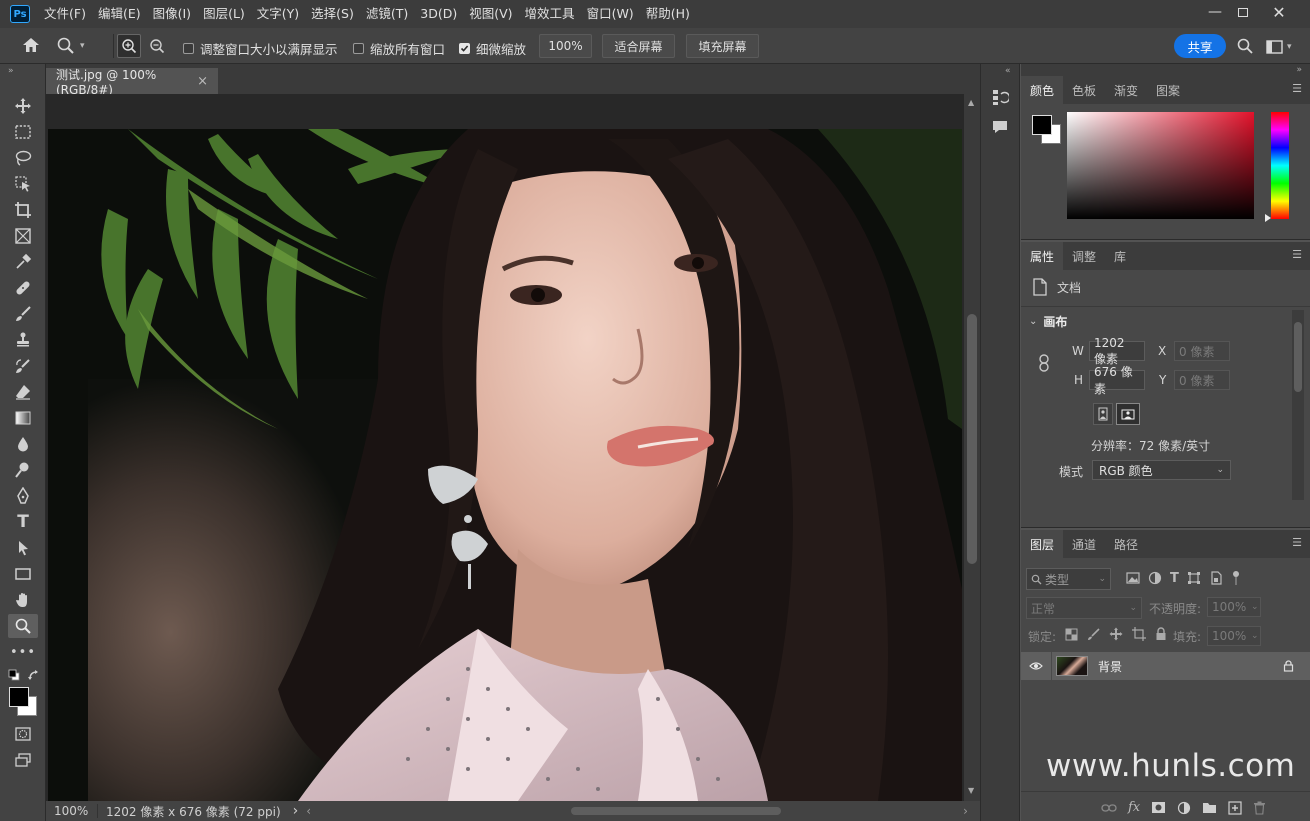 Image resolution: width=1310 pixels, height=821 pixels. What do you see at coordinates (972, 439) in the screenshot?
I see `scrollbar-thumb` at bounding box center [972, 439].